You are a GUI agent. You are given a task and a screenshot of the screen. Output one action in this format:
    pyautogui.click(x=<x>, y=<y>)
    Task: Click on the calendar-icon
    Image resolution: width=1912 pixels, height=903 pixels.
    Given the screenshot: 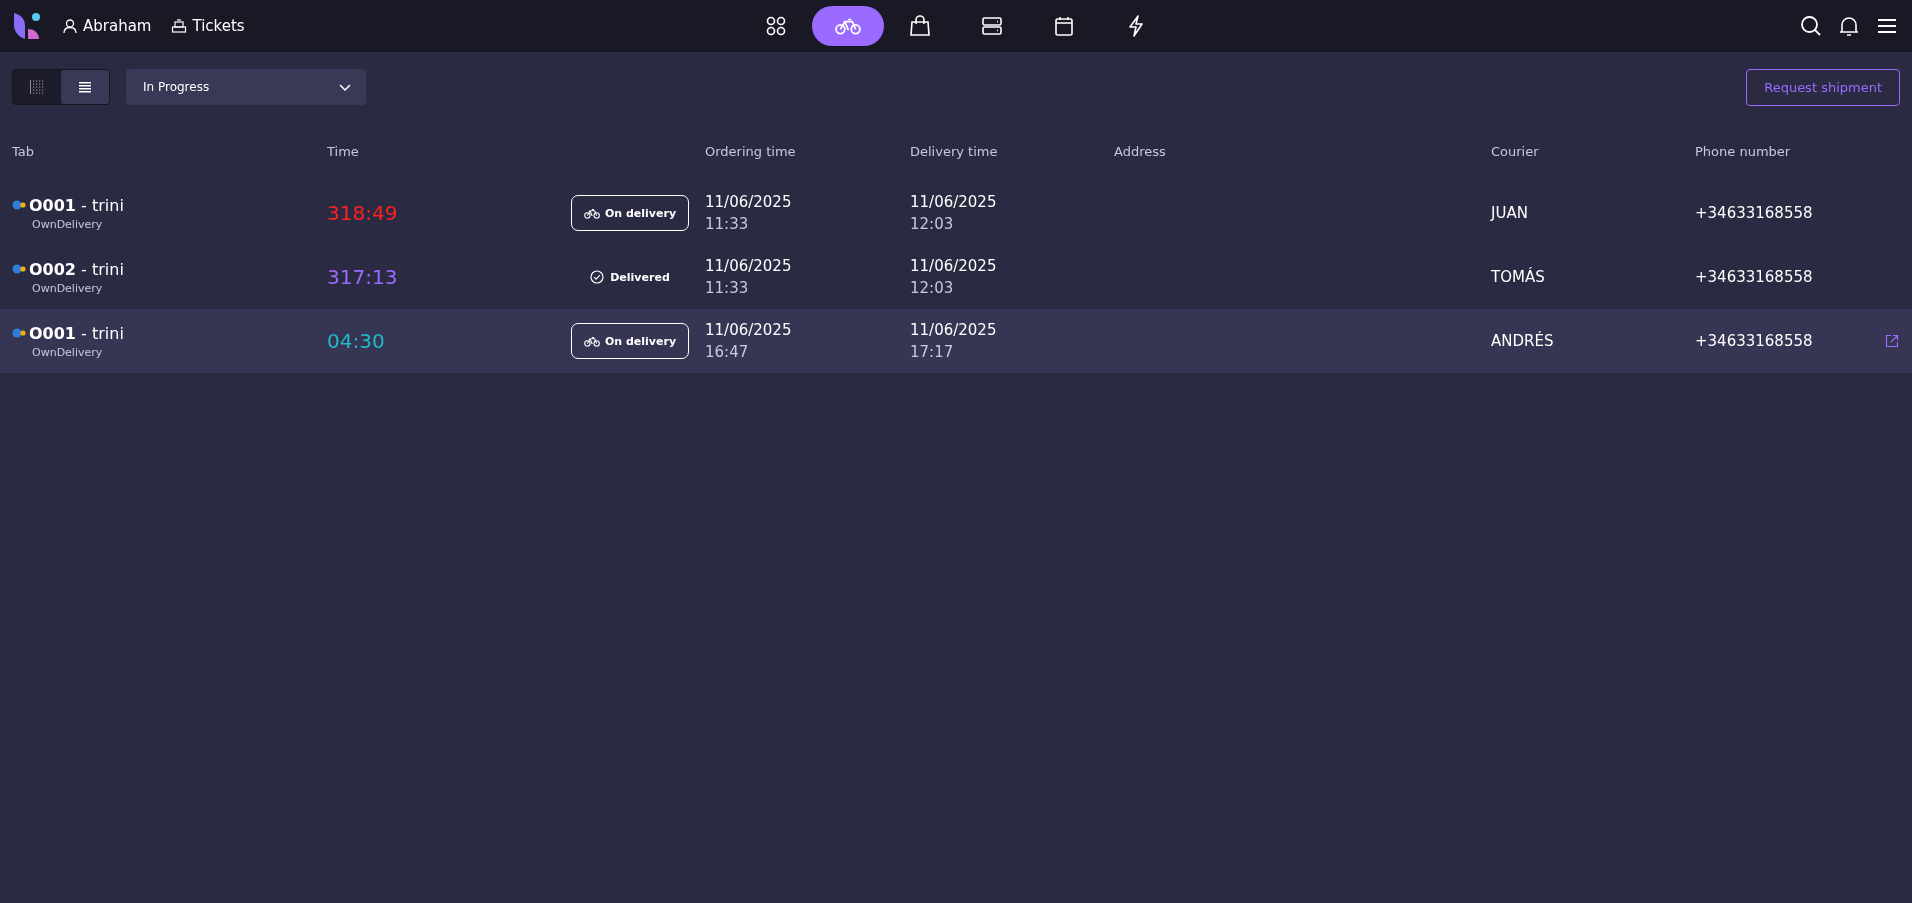 What is the action you would take?
    pyautogui.click(x=1064, y=26)
    